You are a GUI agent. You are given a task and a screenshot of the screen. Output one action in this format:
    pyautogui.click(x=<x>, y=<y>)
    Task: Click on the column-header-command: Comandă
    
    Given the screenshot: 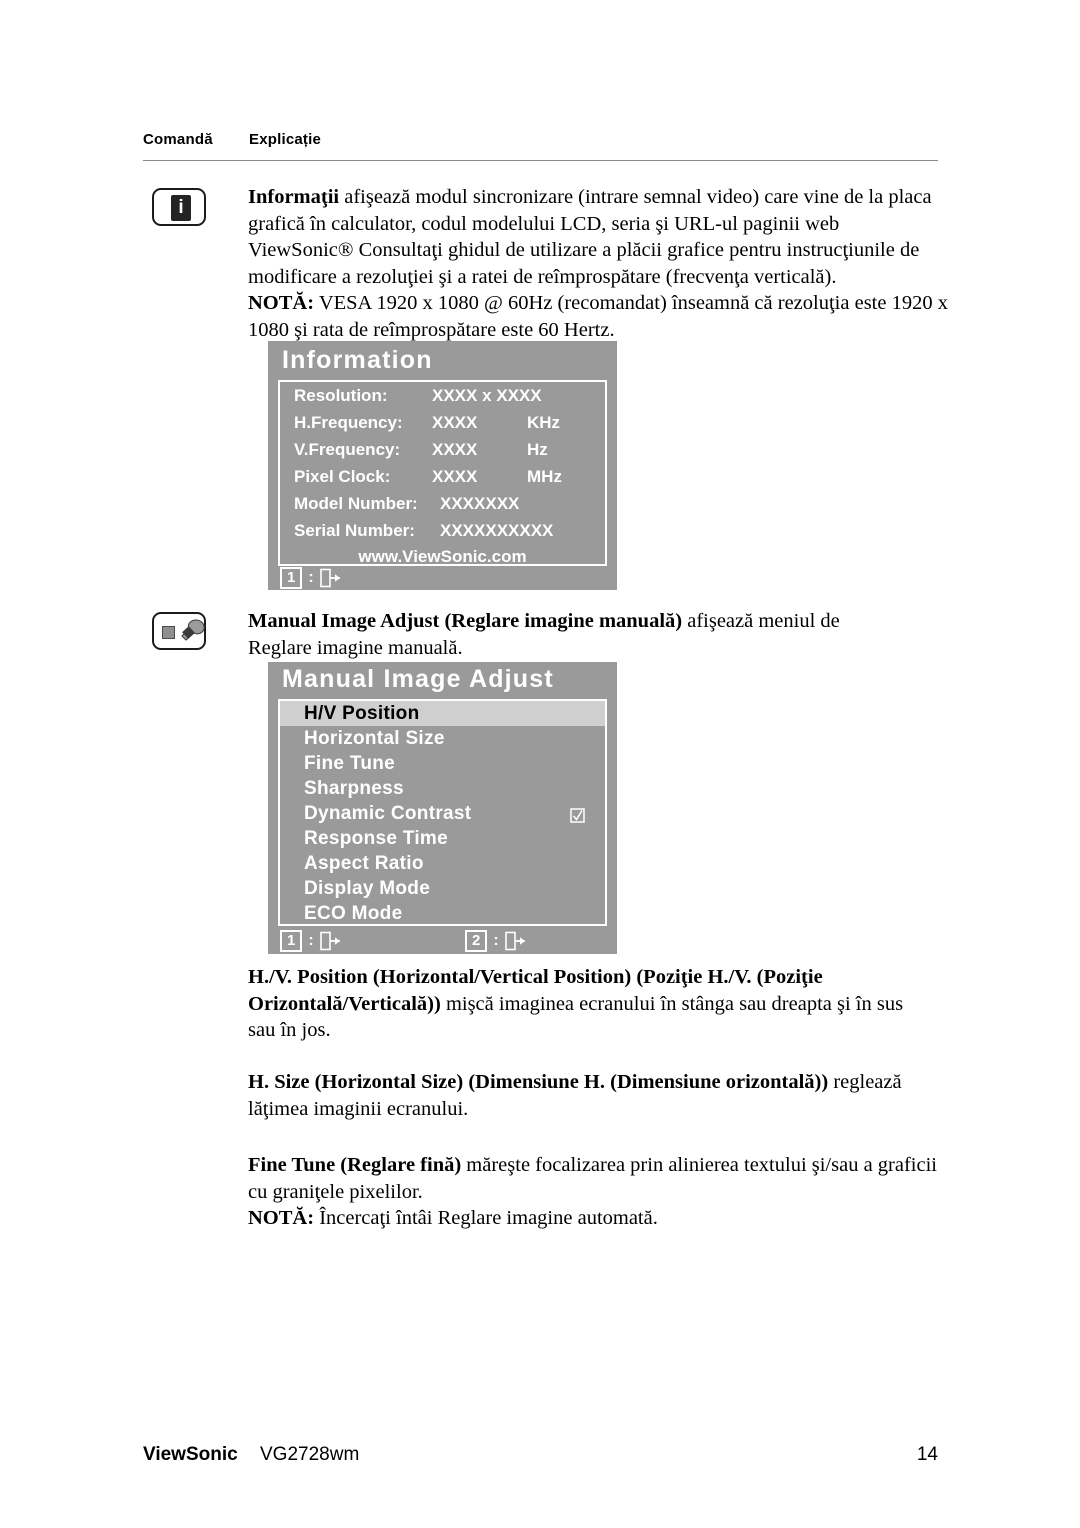 What is the action you would take?
    pyautogui.click(x=178, y=139)
    